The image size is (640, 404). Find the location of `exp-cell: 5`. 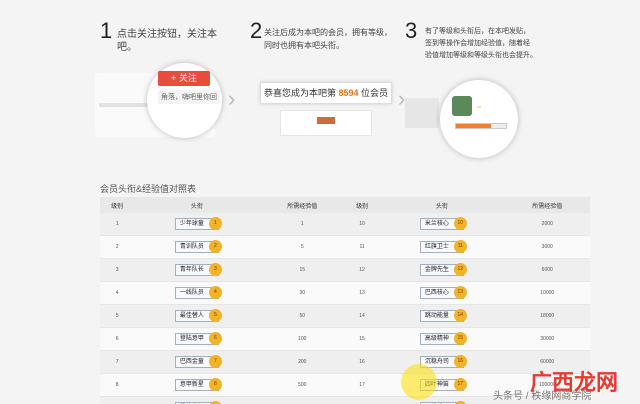

exp-cell: 5 is located at coordinates (302, 247).